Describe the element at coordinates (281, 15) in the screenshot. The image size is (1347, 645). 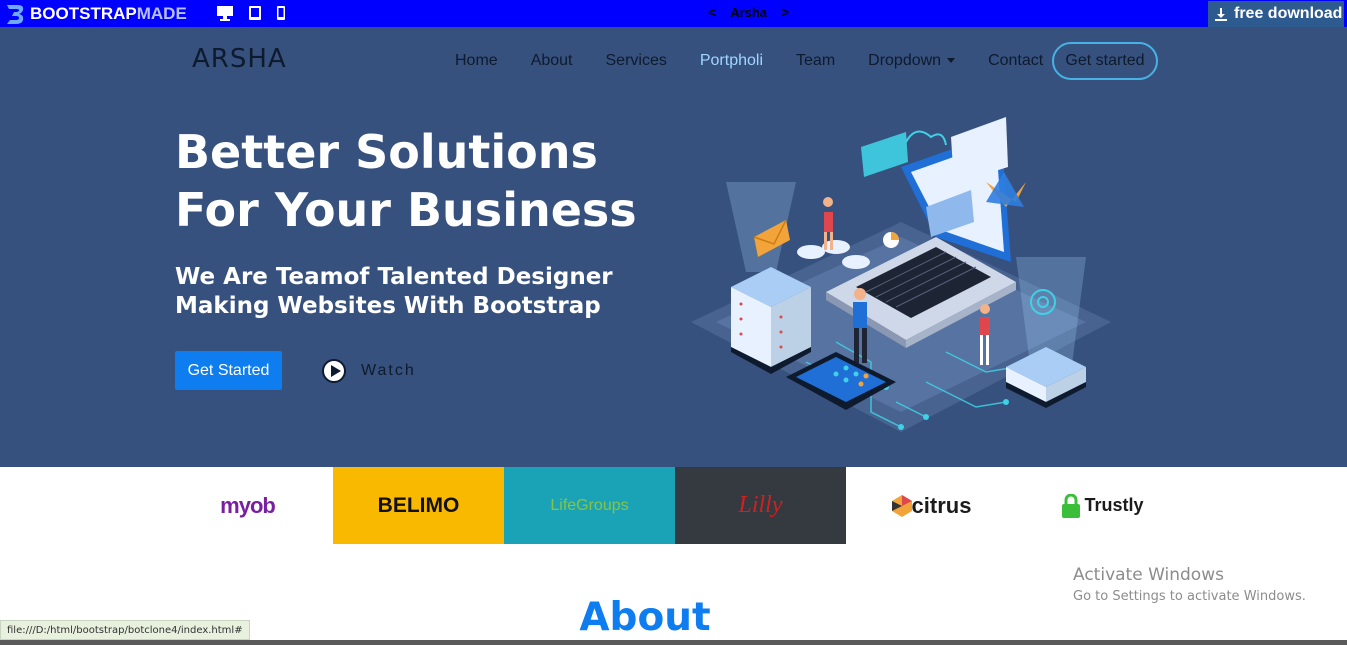
I see `phone-icon` at that location.